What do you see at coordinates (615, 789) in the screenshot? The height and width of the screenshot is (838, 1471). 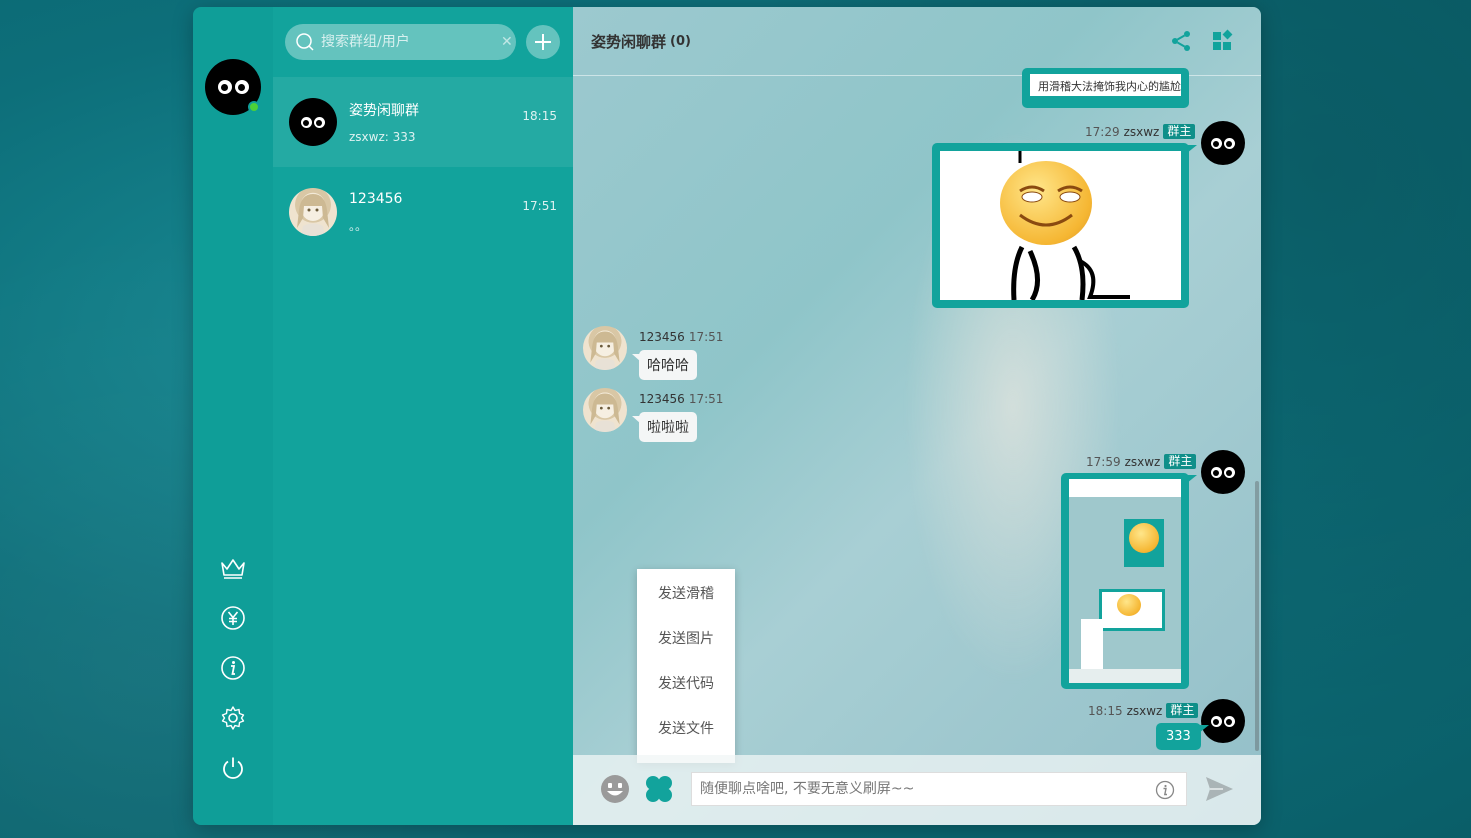 I see `emoji-icon` at bounding box center [615, 789].